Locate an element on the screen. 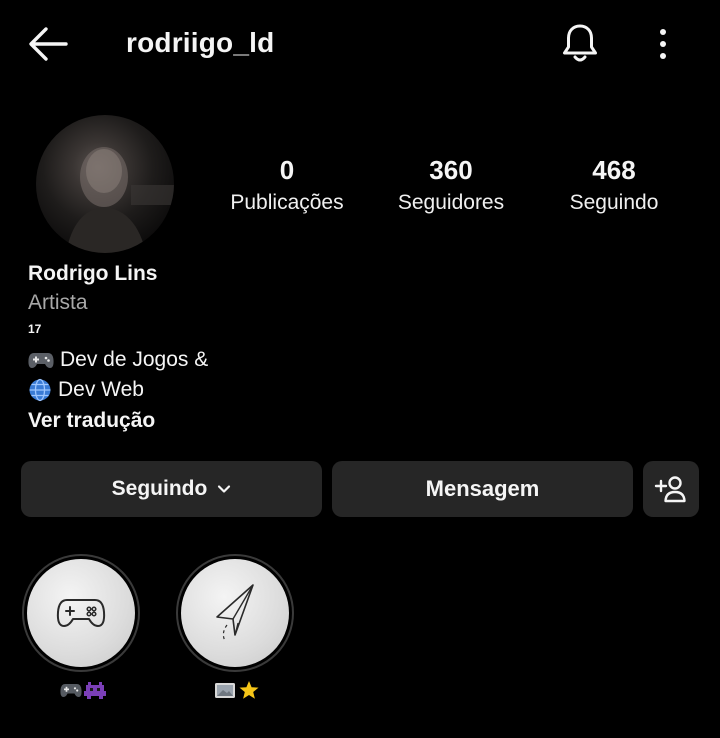 The height and width of the screenshot is (738, 720). posts-label: Publicações is located at coordinates (287, 202).